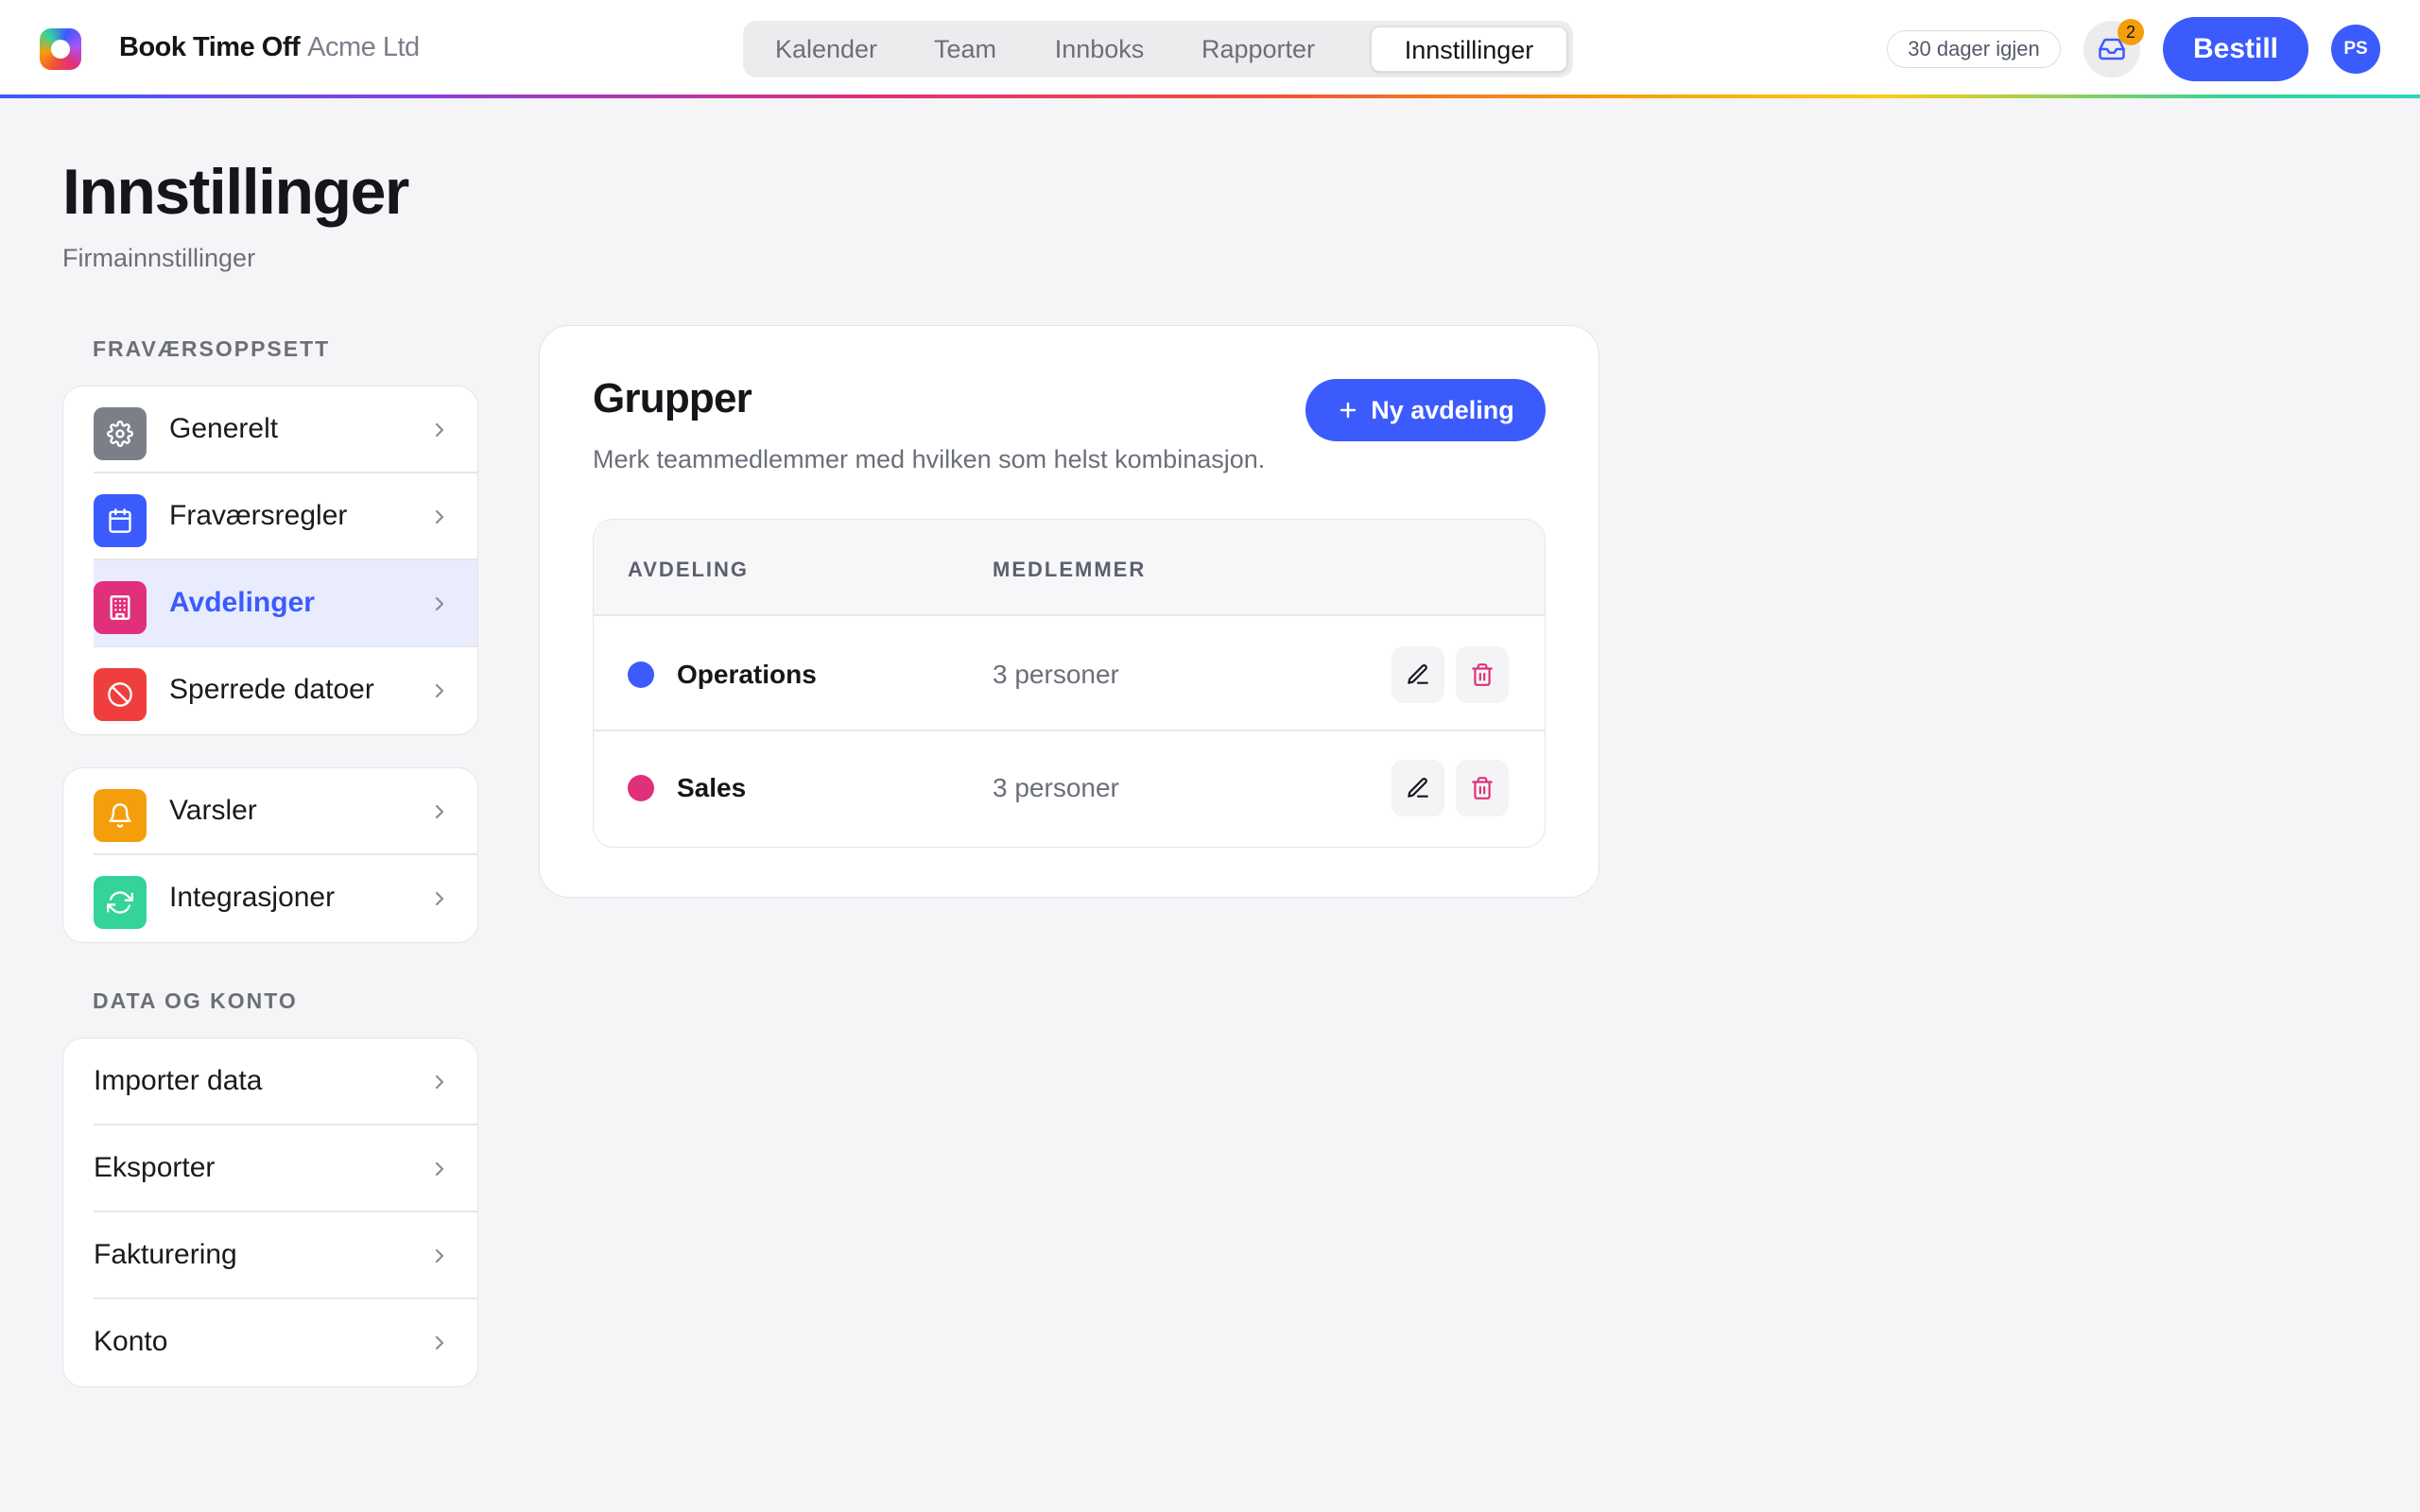 This screenshot has height=1512, width=2420. I want to click on sidebar-item-fravaersregler: Fraværsregler, so click(286, 516).